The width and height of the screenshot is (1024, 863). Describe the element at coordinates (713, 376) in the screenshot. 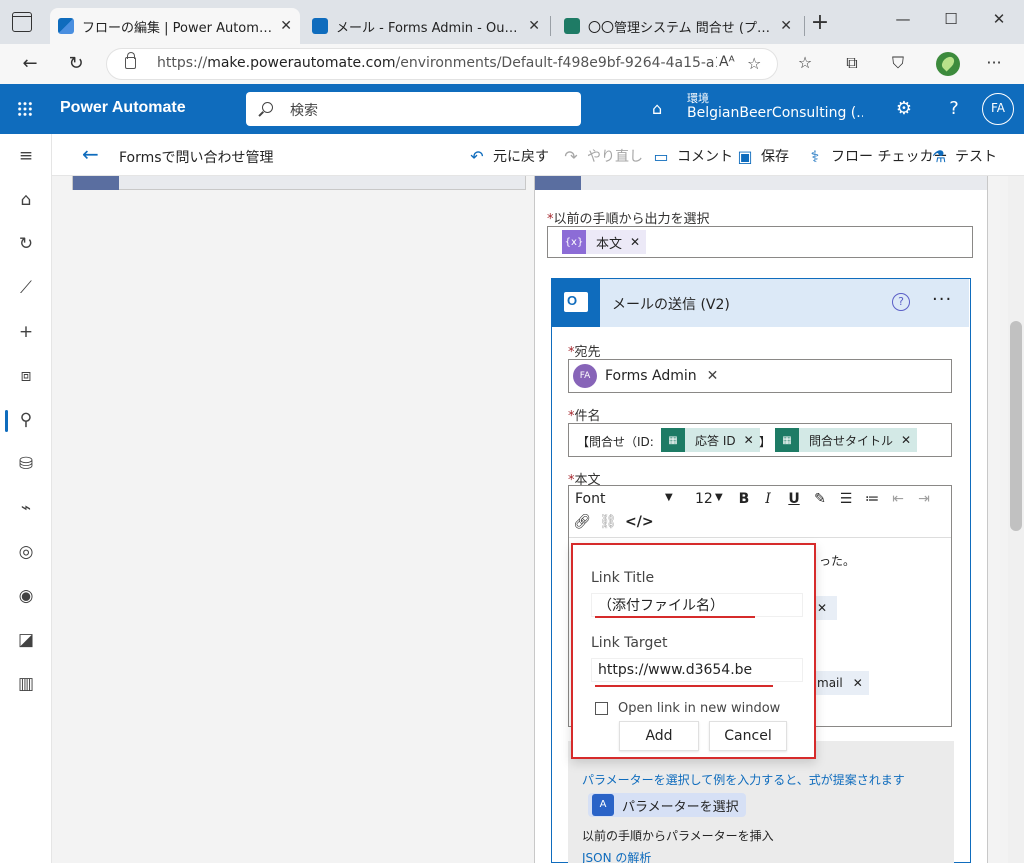

I see `remove-recipient-icon: ✕` at that location.